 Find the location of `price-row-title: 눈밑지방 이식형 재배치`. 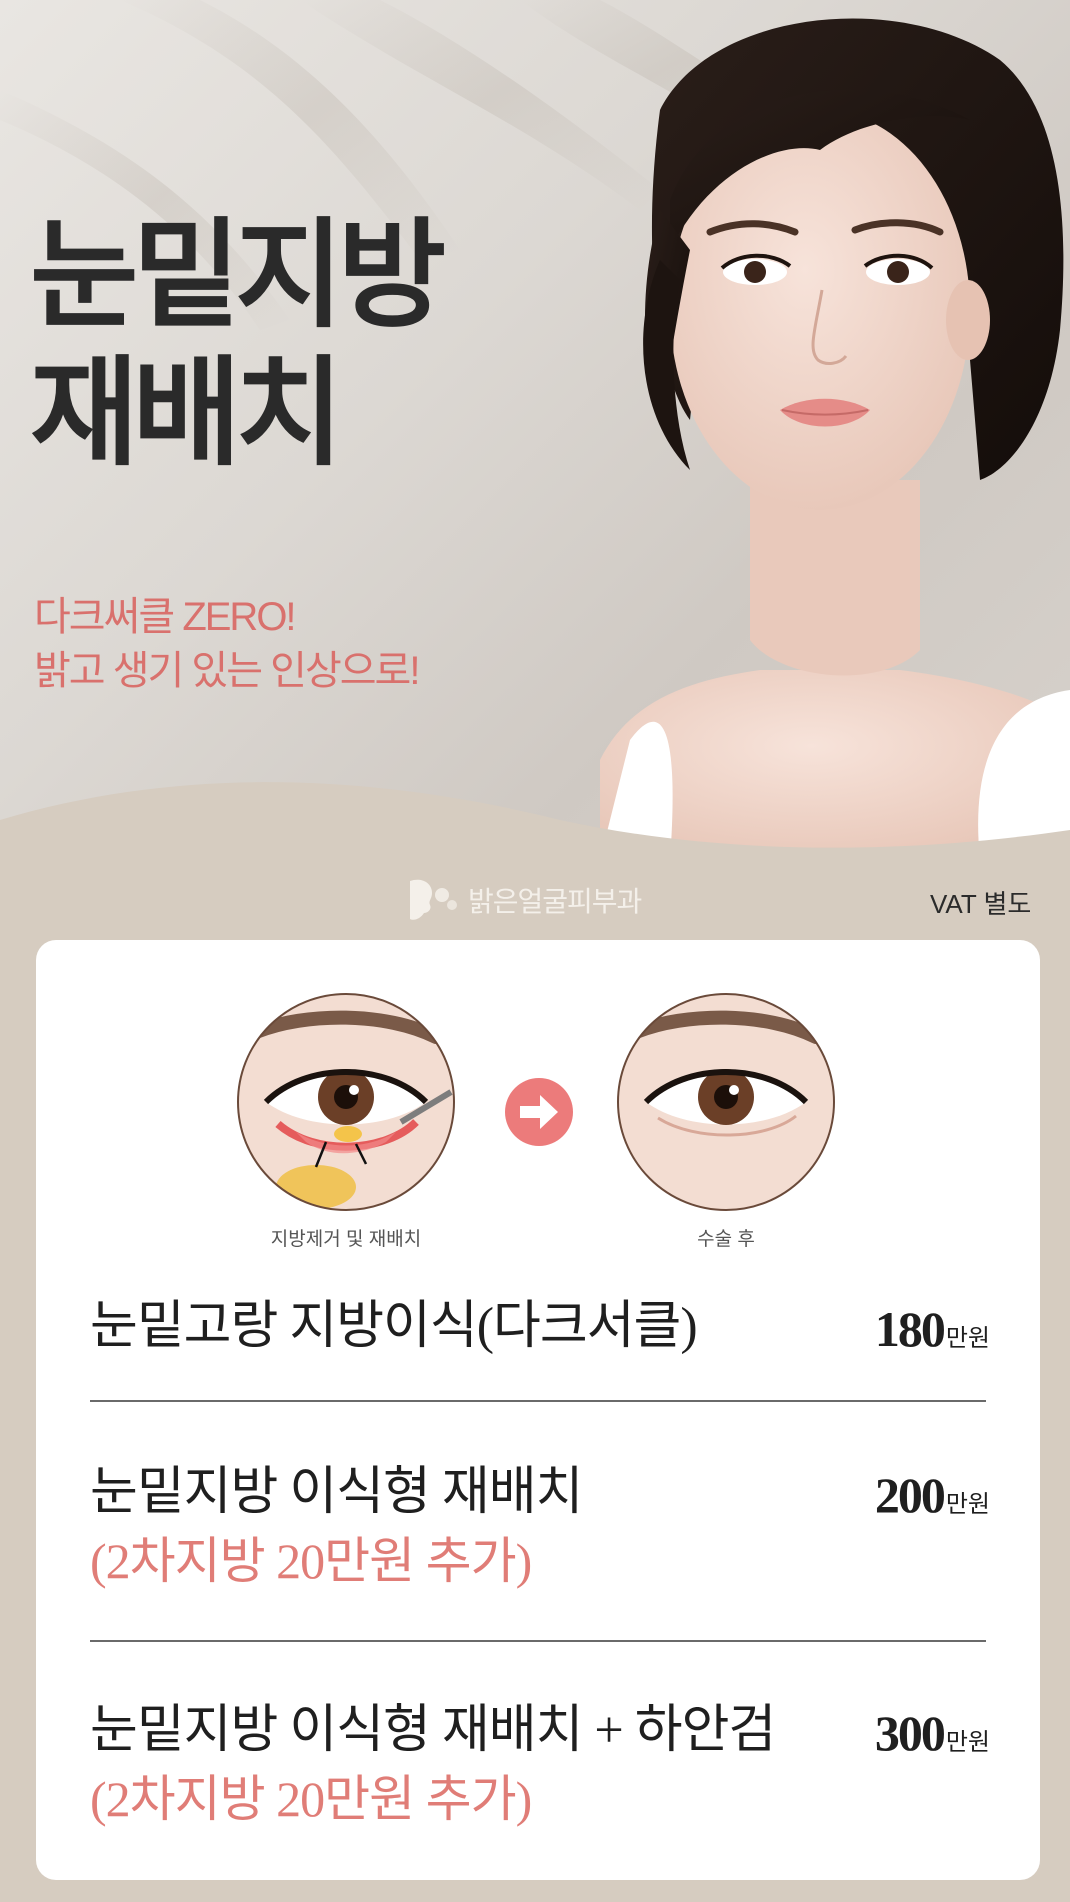

price-row-title: 눈밑지방 이식형 재배치 is located at coordinates (336, 1492).